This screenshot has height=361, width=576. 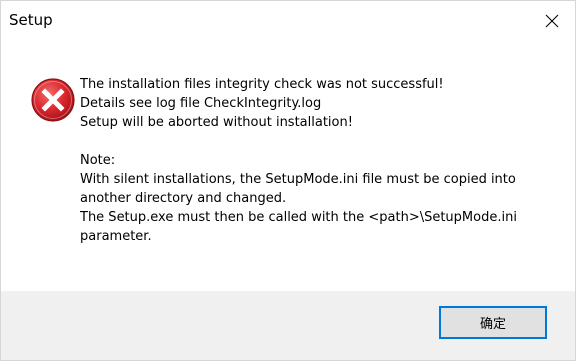 I want to click on close-button, so click(x=552, y=21).